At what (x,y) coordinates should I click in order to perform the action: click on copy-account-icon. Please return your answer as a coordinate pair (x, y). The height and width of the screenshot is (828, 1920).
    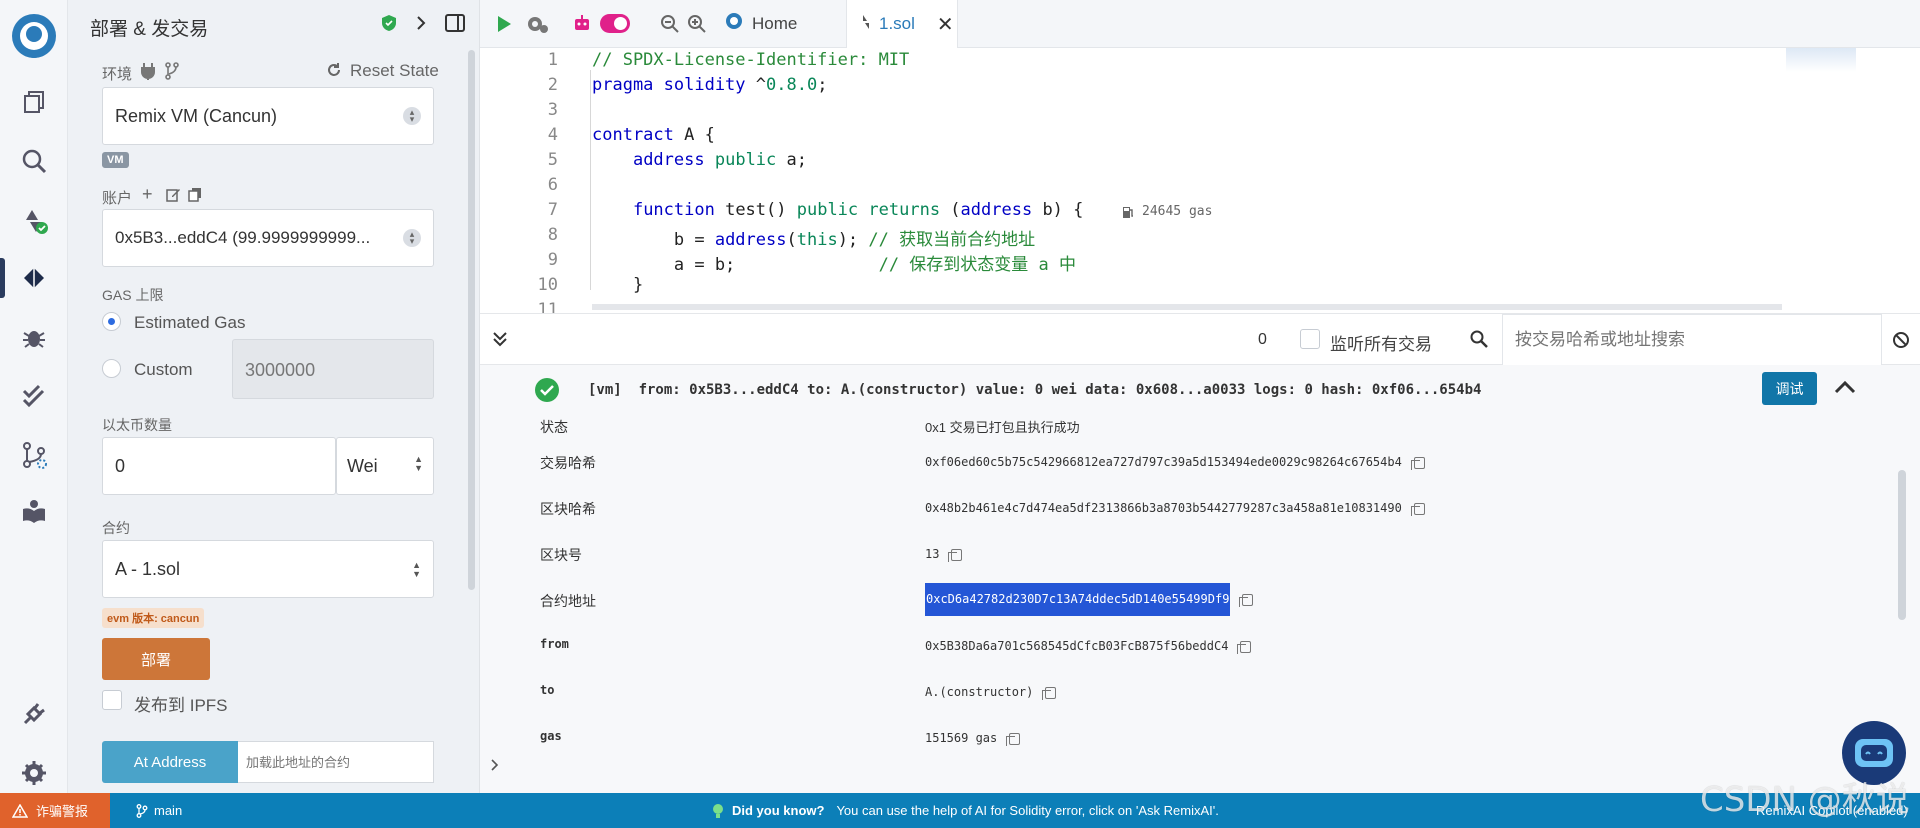
    Looking at the image, I should click on (195, 197).